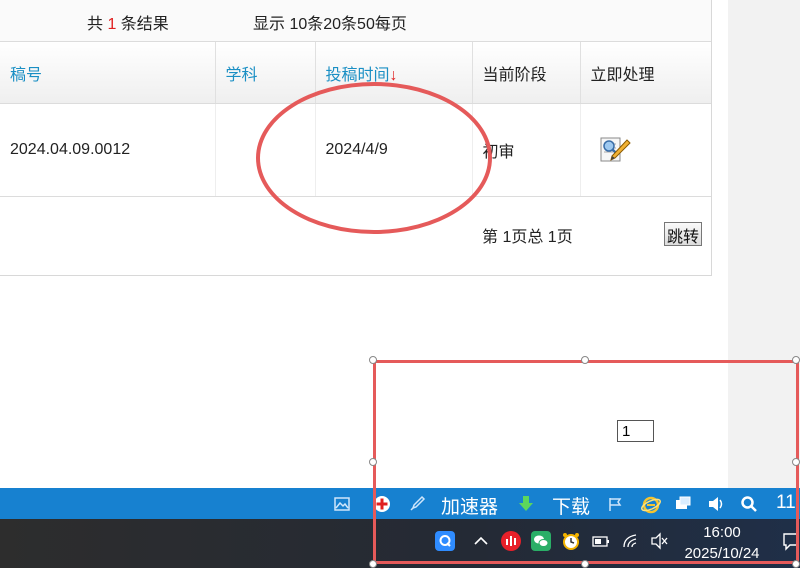 This screenshot has width=800, height=568. What do you see at coordinates (796, 360) in the screenshot?
I see `resize-handle-top-right` at bounding box center [796, 360].